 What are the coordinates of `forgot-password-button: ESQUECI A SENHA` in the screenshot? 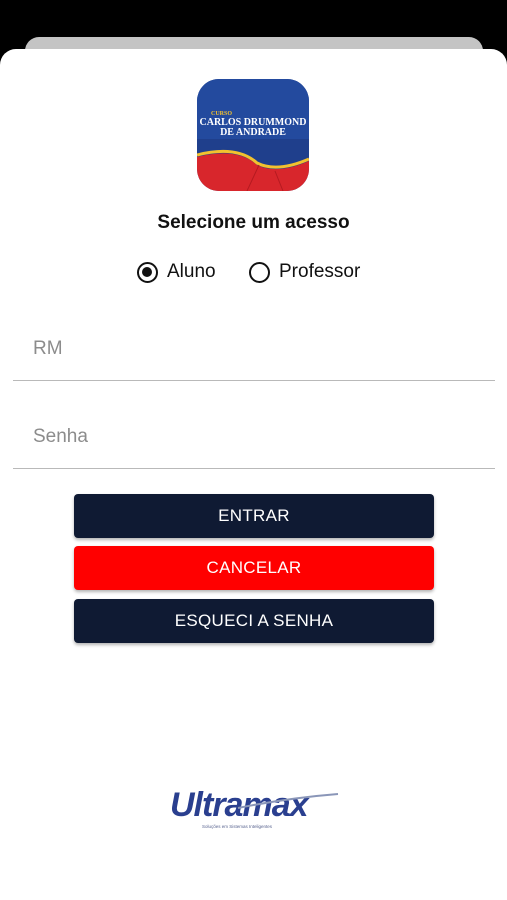 It's located at (254, 621).